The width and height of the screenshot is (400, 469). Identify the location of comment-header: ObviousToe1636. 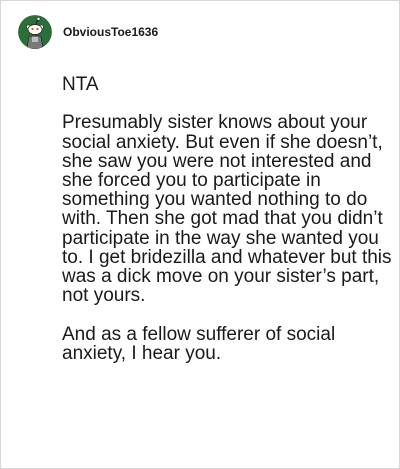
(88, 32).